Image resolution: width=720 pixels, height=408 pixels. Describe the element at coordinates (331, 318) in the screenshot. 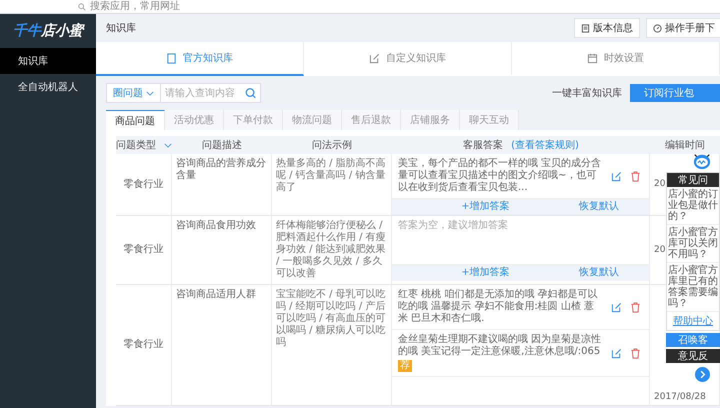

I see `table-cell: 宝宝能吃不 / 母乳可以吃吗 / 经期可以吃吗 / 产后可以吃吗 / 有高血压的可以喝吗 / 糖尿病人可以吃吗` at that location.